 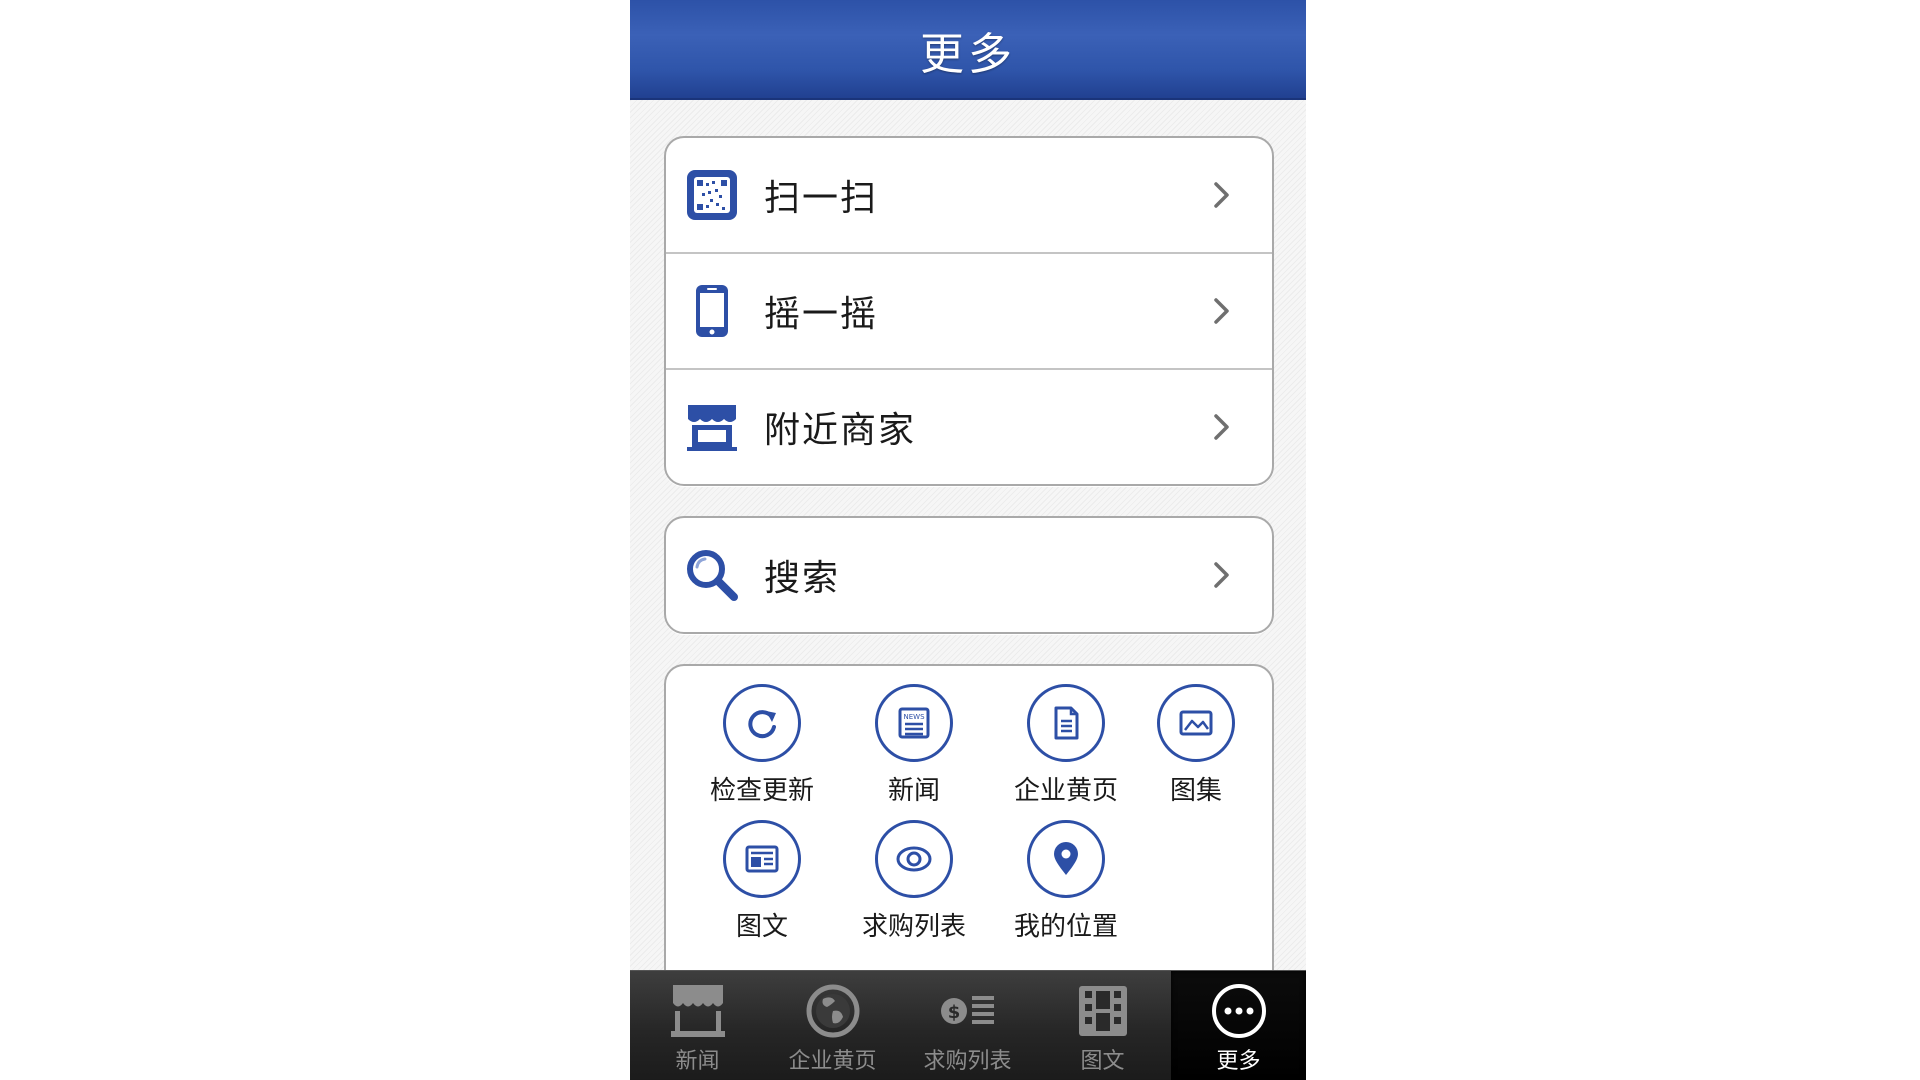 I want to click on globe-icon, so click(x=833, y=1011).